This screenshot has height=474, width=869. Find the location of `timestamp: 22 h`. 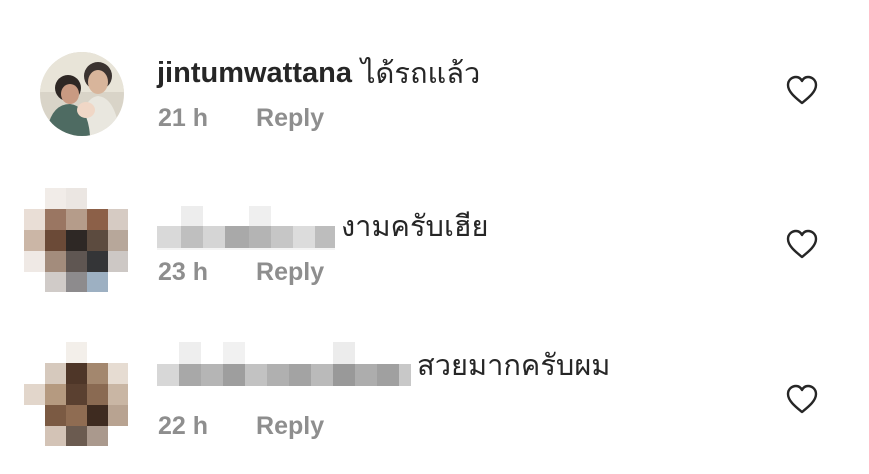

timestamp: 22 h is located at coordinates (183, 426).